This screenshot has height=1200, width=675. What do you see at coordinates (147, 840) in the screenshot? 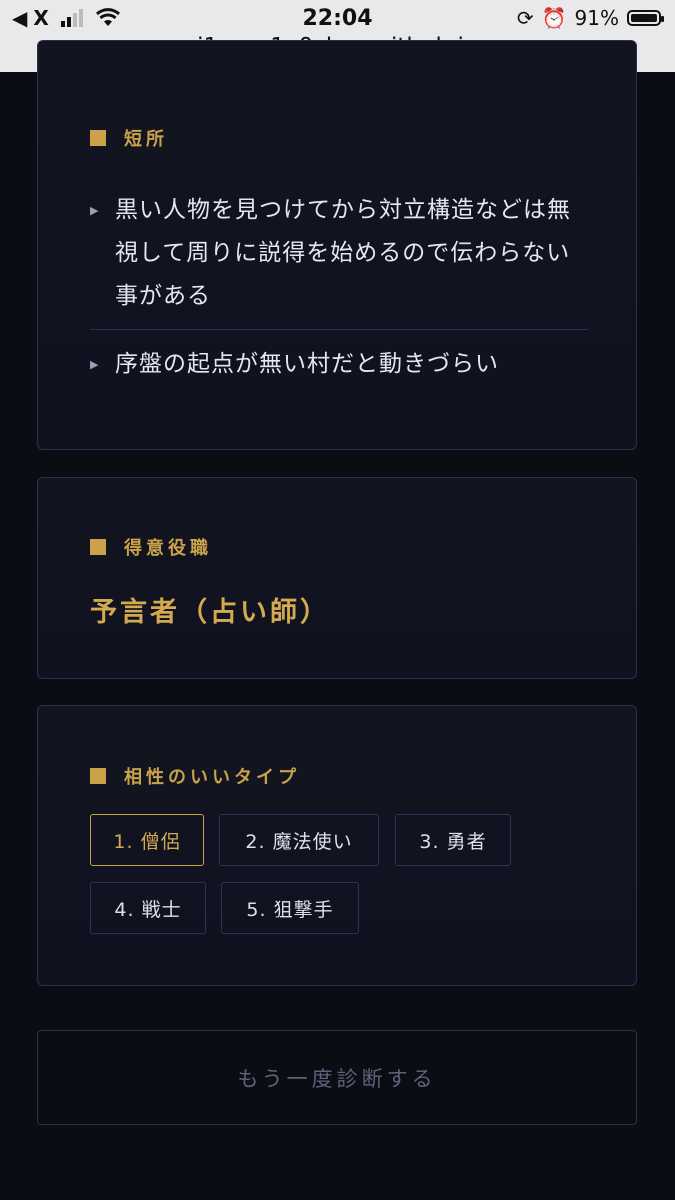
I see `compatible-tag-priest: 1. 僧侶` at bounding box center [147, 840].